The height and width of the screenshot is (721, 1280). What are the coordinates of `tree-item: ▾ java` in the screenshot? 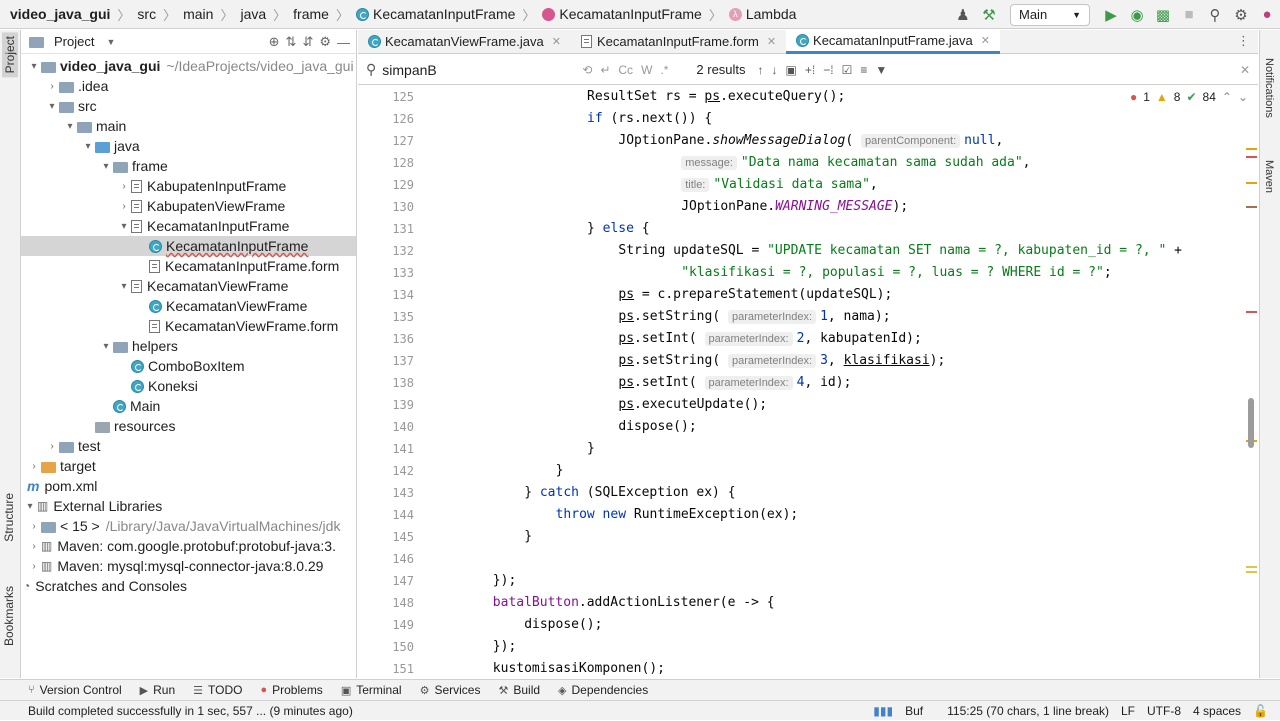 It's located at (188, 146).